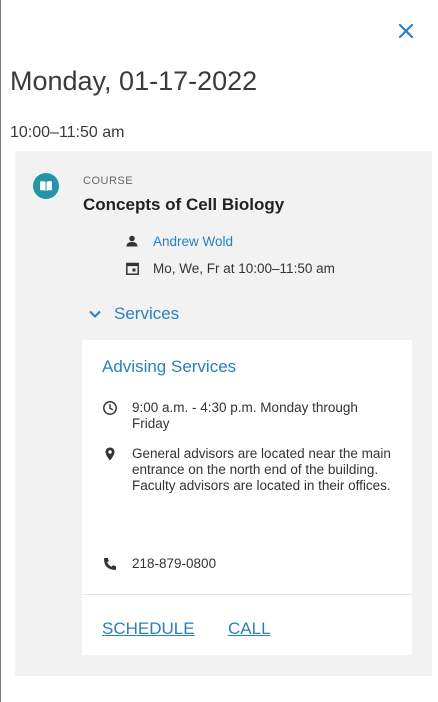  What do you see at coordinates (147, 313) in the screenshot?
I see `services-toggle-label: Services` at bounding box center [147, 313].